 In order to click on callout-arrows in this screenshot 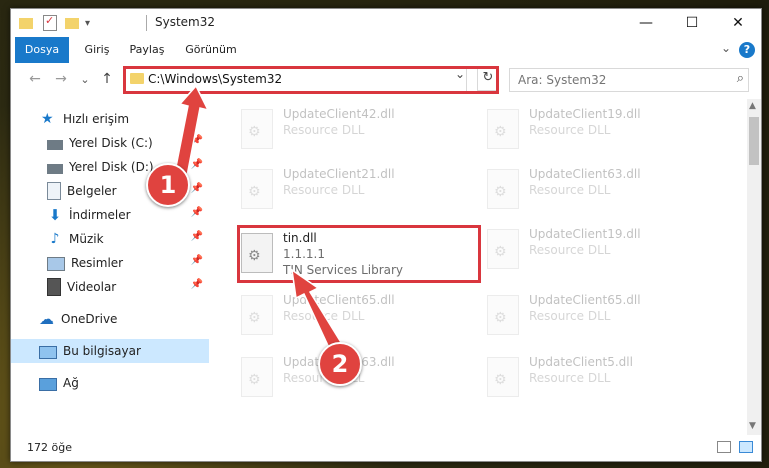, I will do `click(259, 218)`.